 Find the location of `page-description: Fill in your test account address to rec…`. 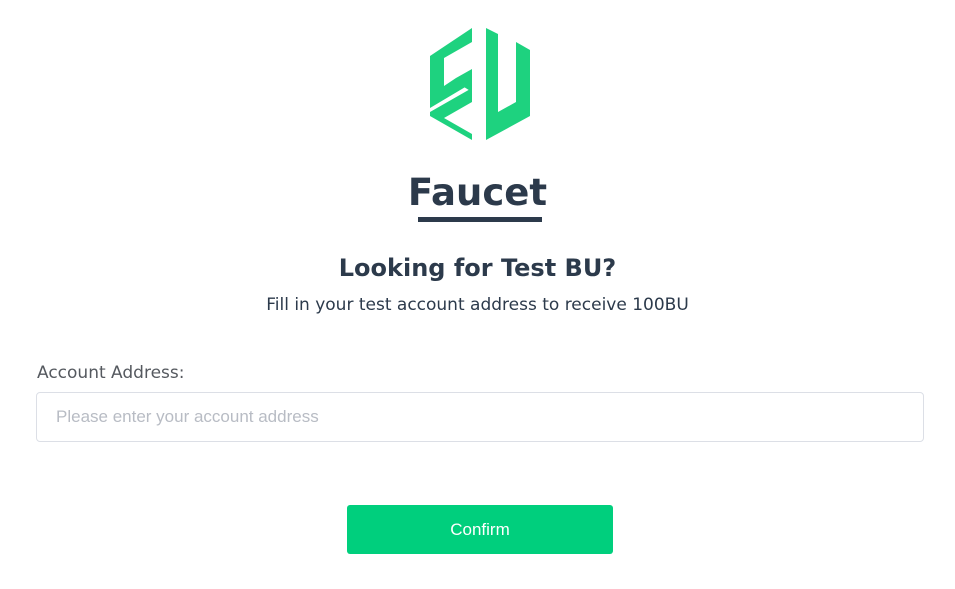

page-description: Fill in your test account address to rec… is located at coordinates (477, 305).